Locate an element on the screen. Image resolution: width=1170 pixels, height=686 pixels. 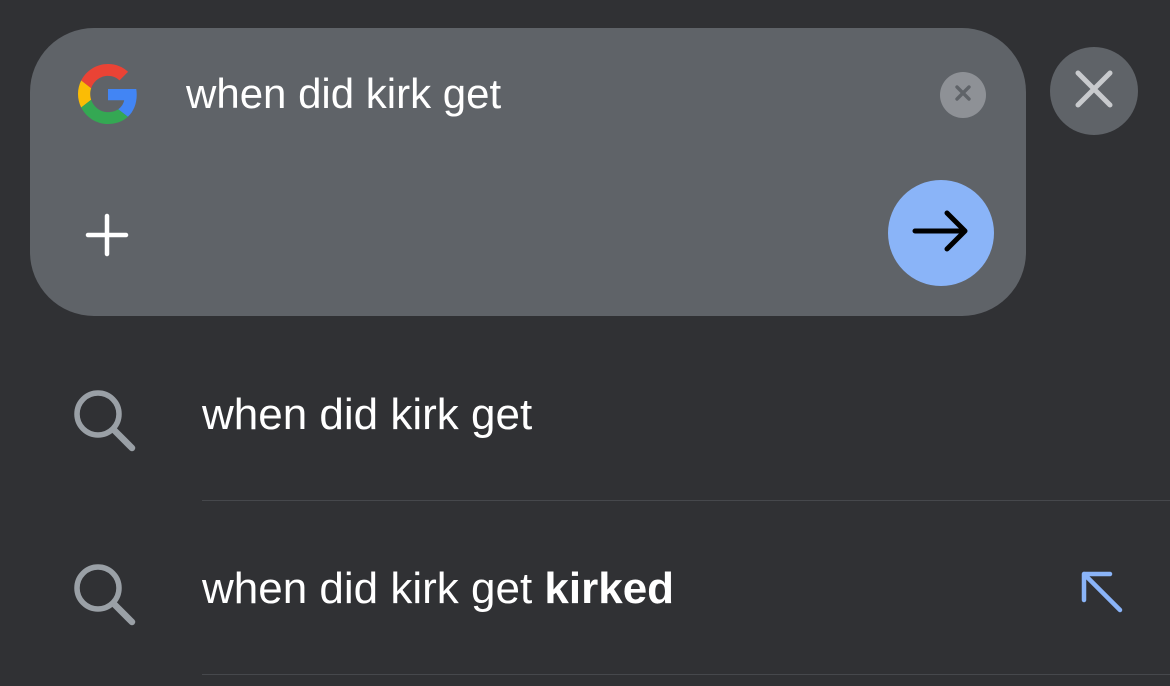
clear-query-button is located at coordinates (963, 95).